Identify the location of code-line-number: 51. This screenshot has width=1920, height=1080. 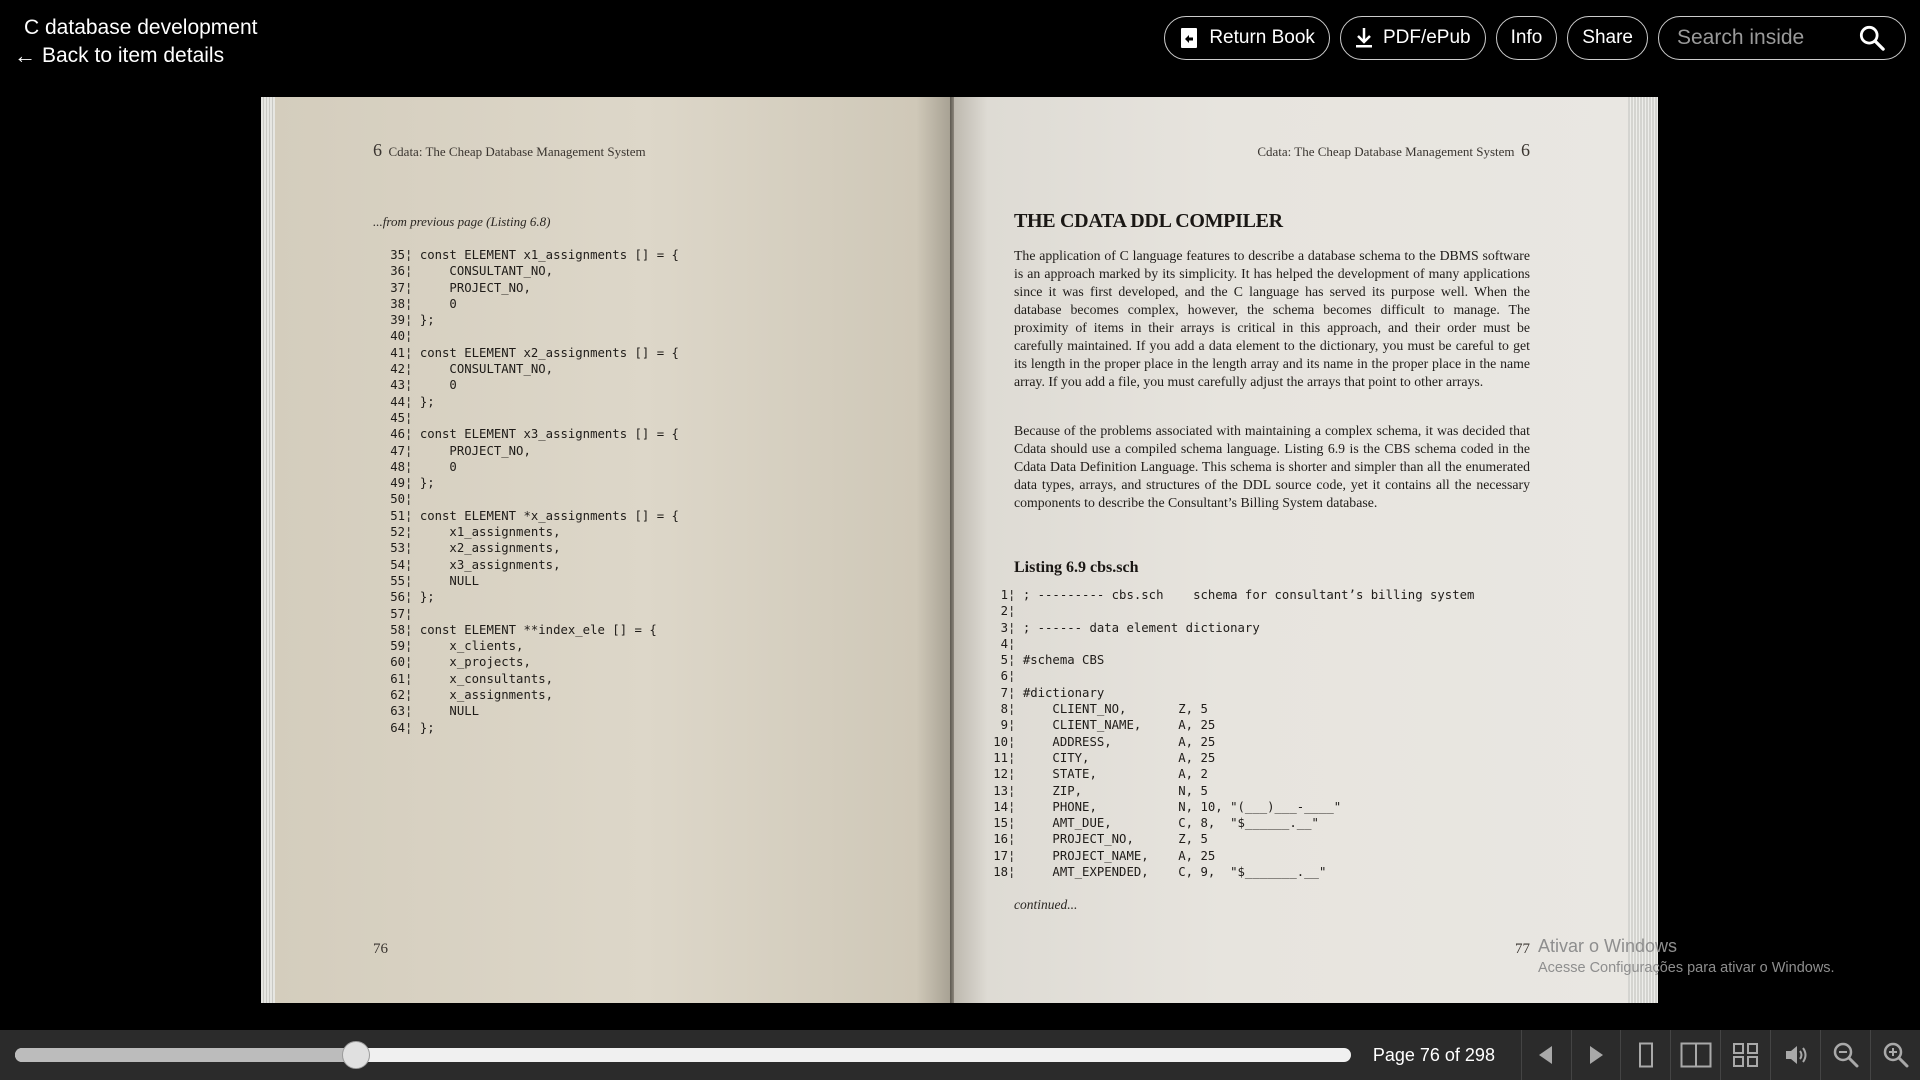
(397, 515).